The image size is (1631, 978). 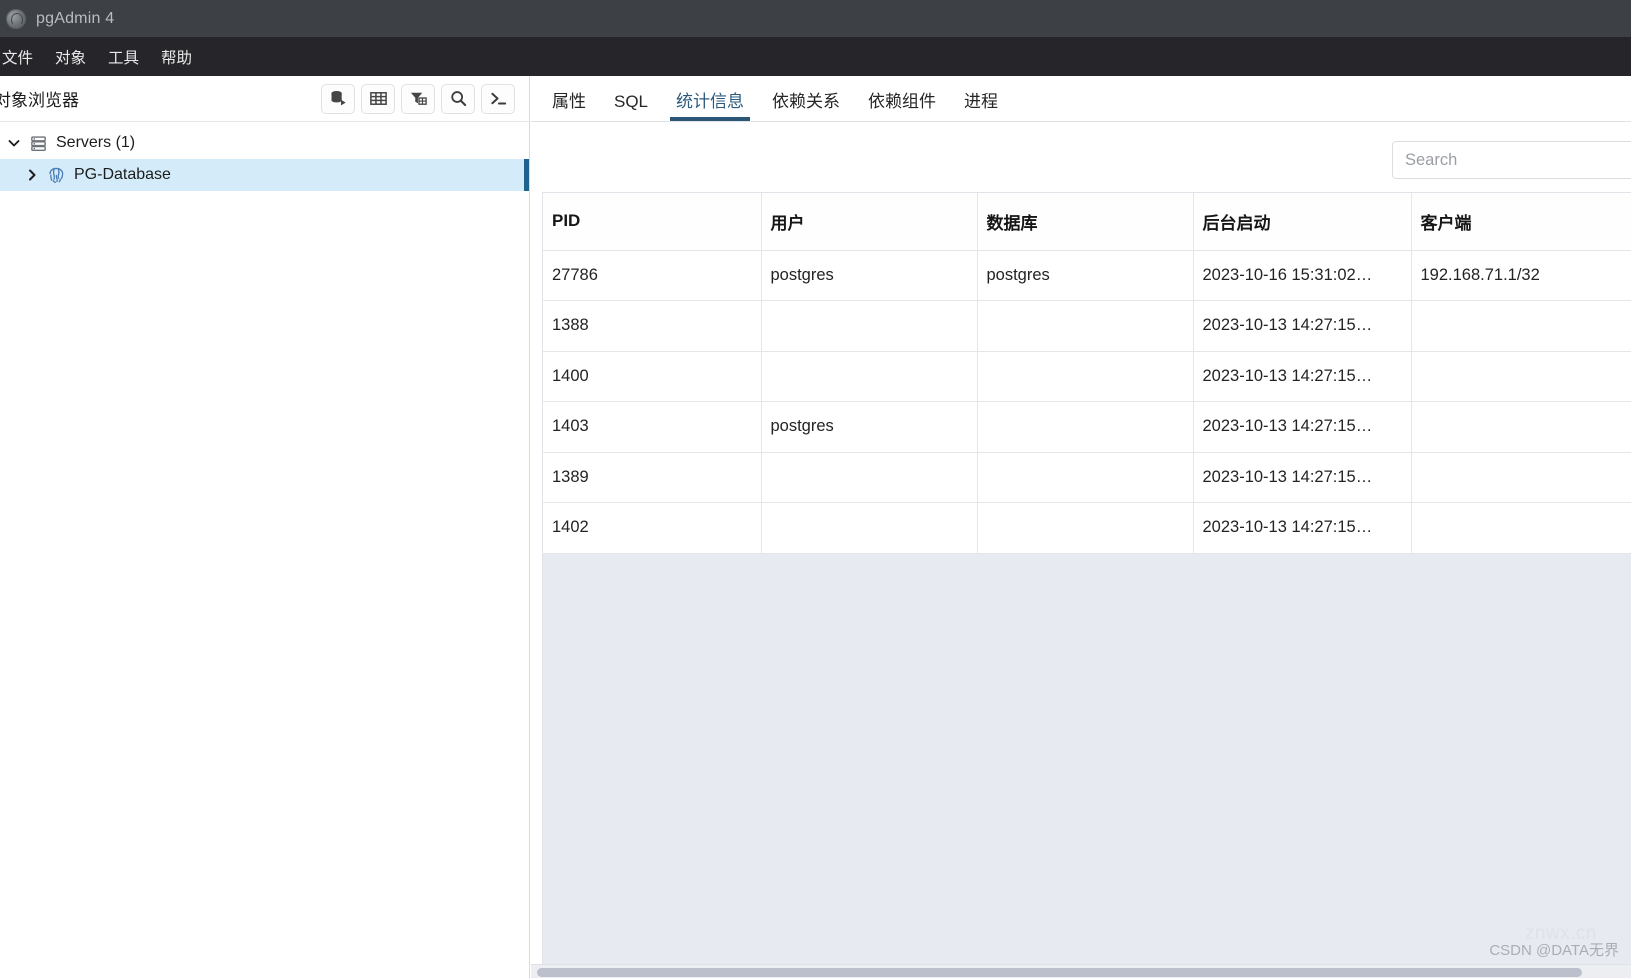 I want to click on column-header-backend-start: 后台启动, so click(x=1302, y=222).